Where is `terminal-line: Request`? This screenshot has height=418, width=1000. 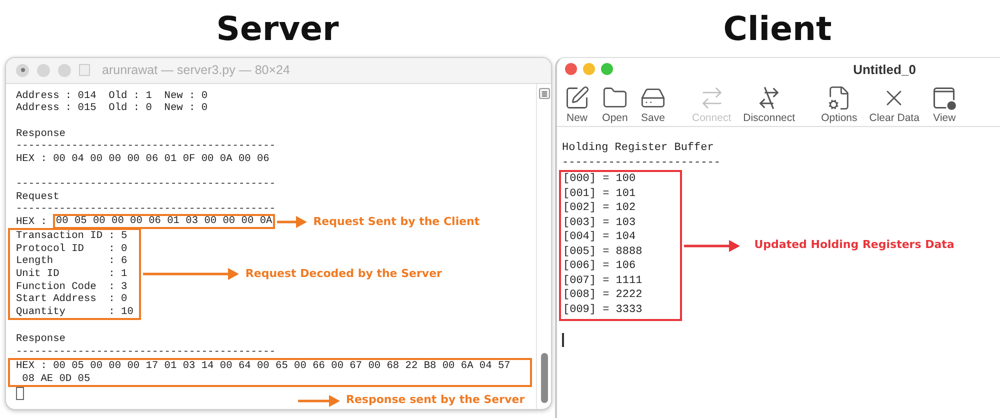
terminal-line: Request is located at coordinates (38, 197).